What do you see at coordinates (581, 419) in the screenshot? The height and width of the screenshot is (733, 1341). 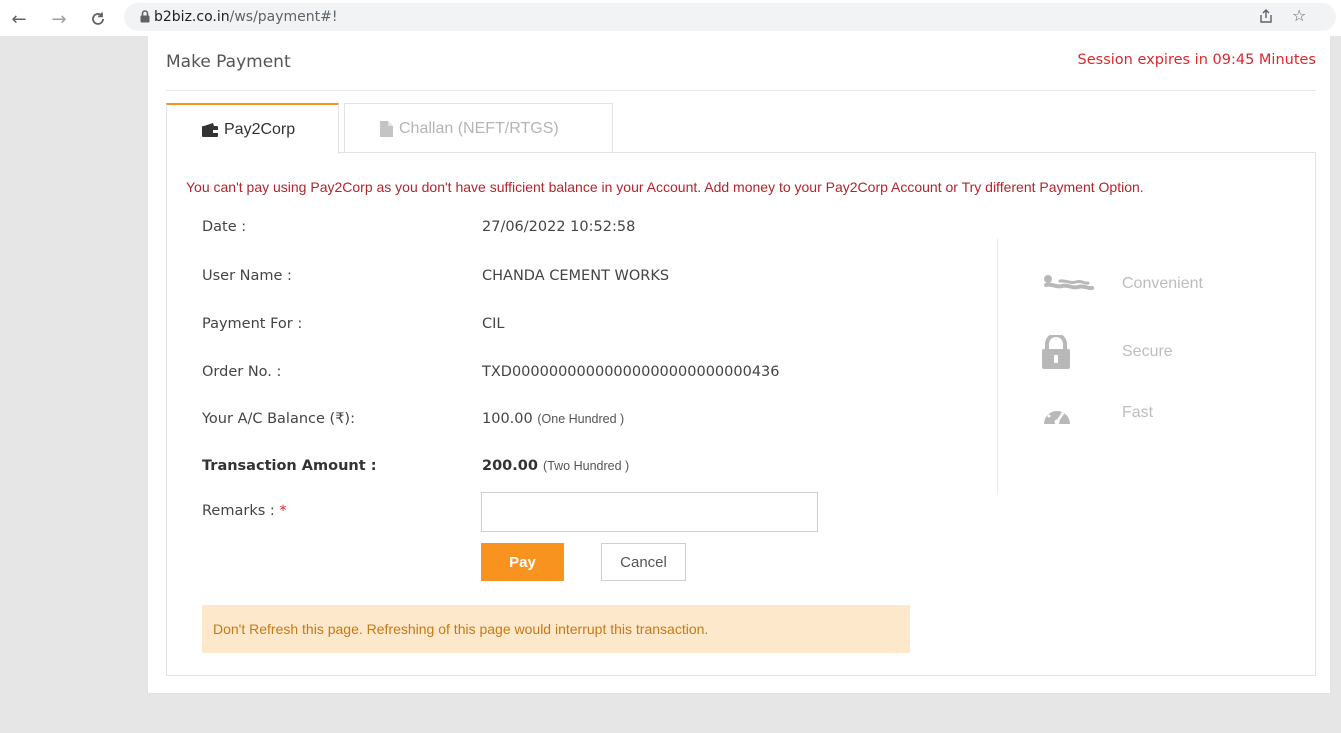 I see `balance-words: (One Hundred )` at bounding box center [581, 419].